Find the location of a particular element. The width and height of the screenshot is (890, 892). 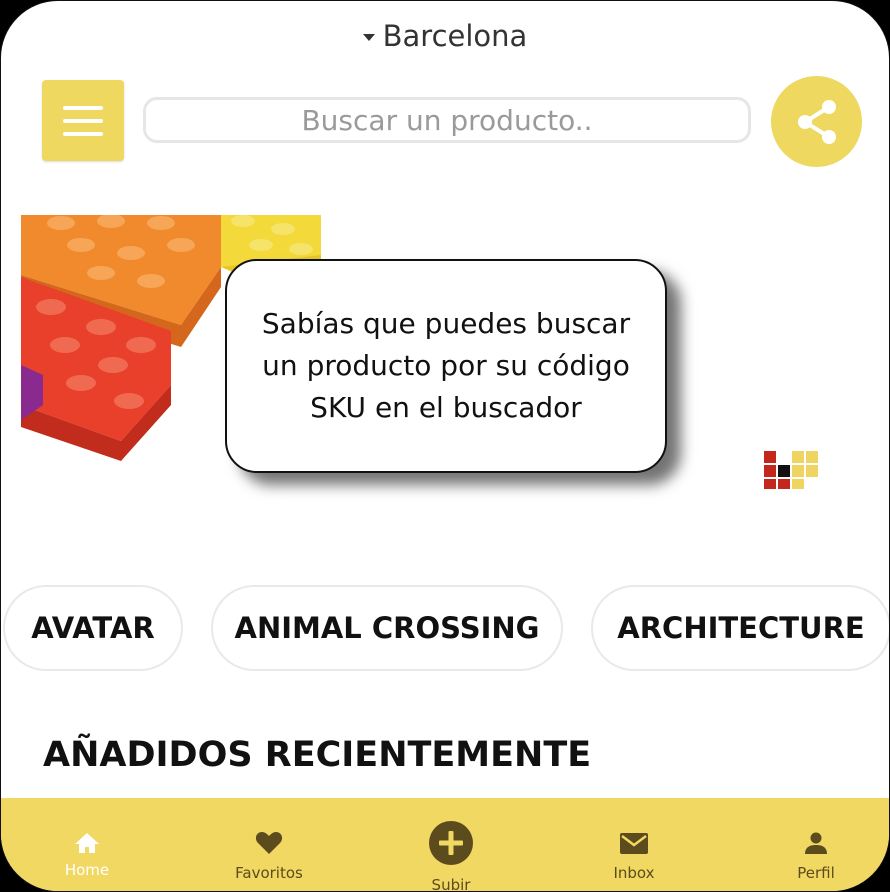

share-icon is located at coordinates (816, 121).